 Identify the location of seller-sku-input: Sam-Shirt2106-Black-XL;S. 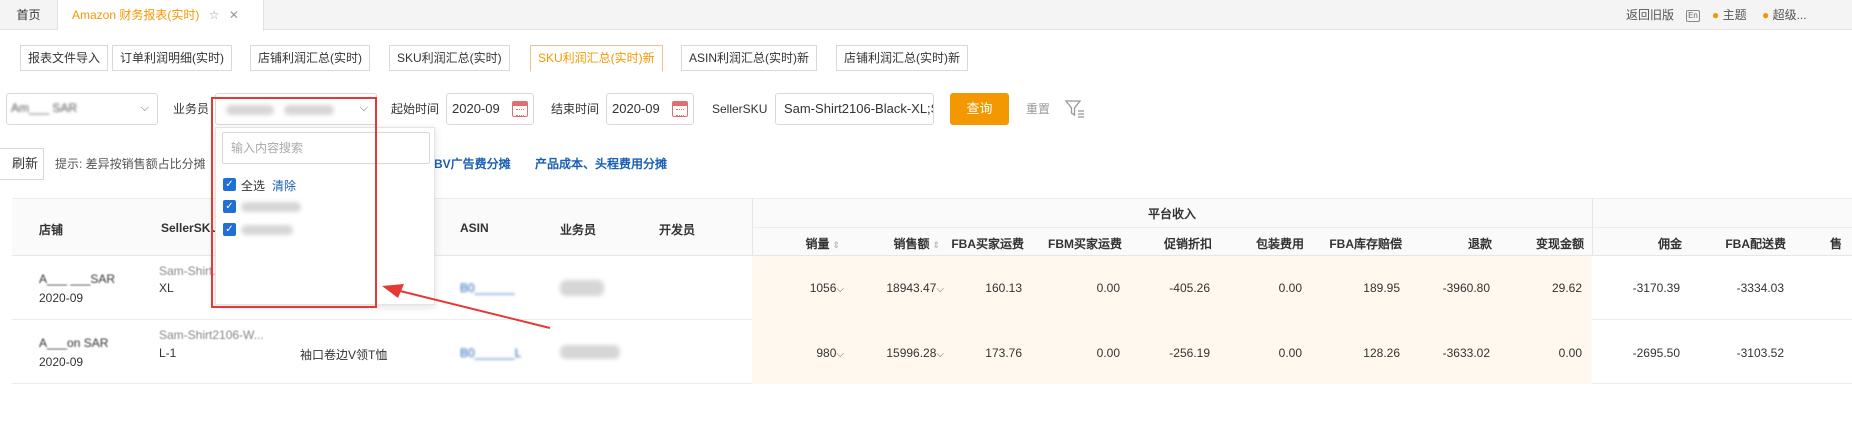
(854, 109).